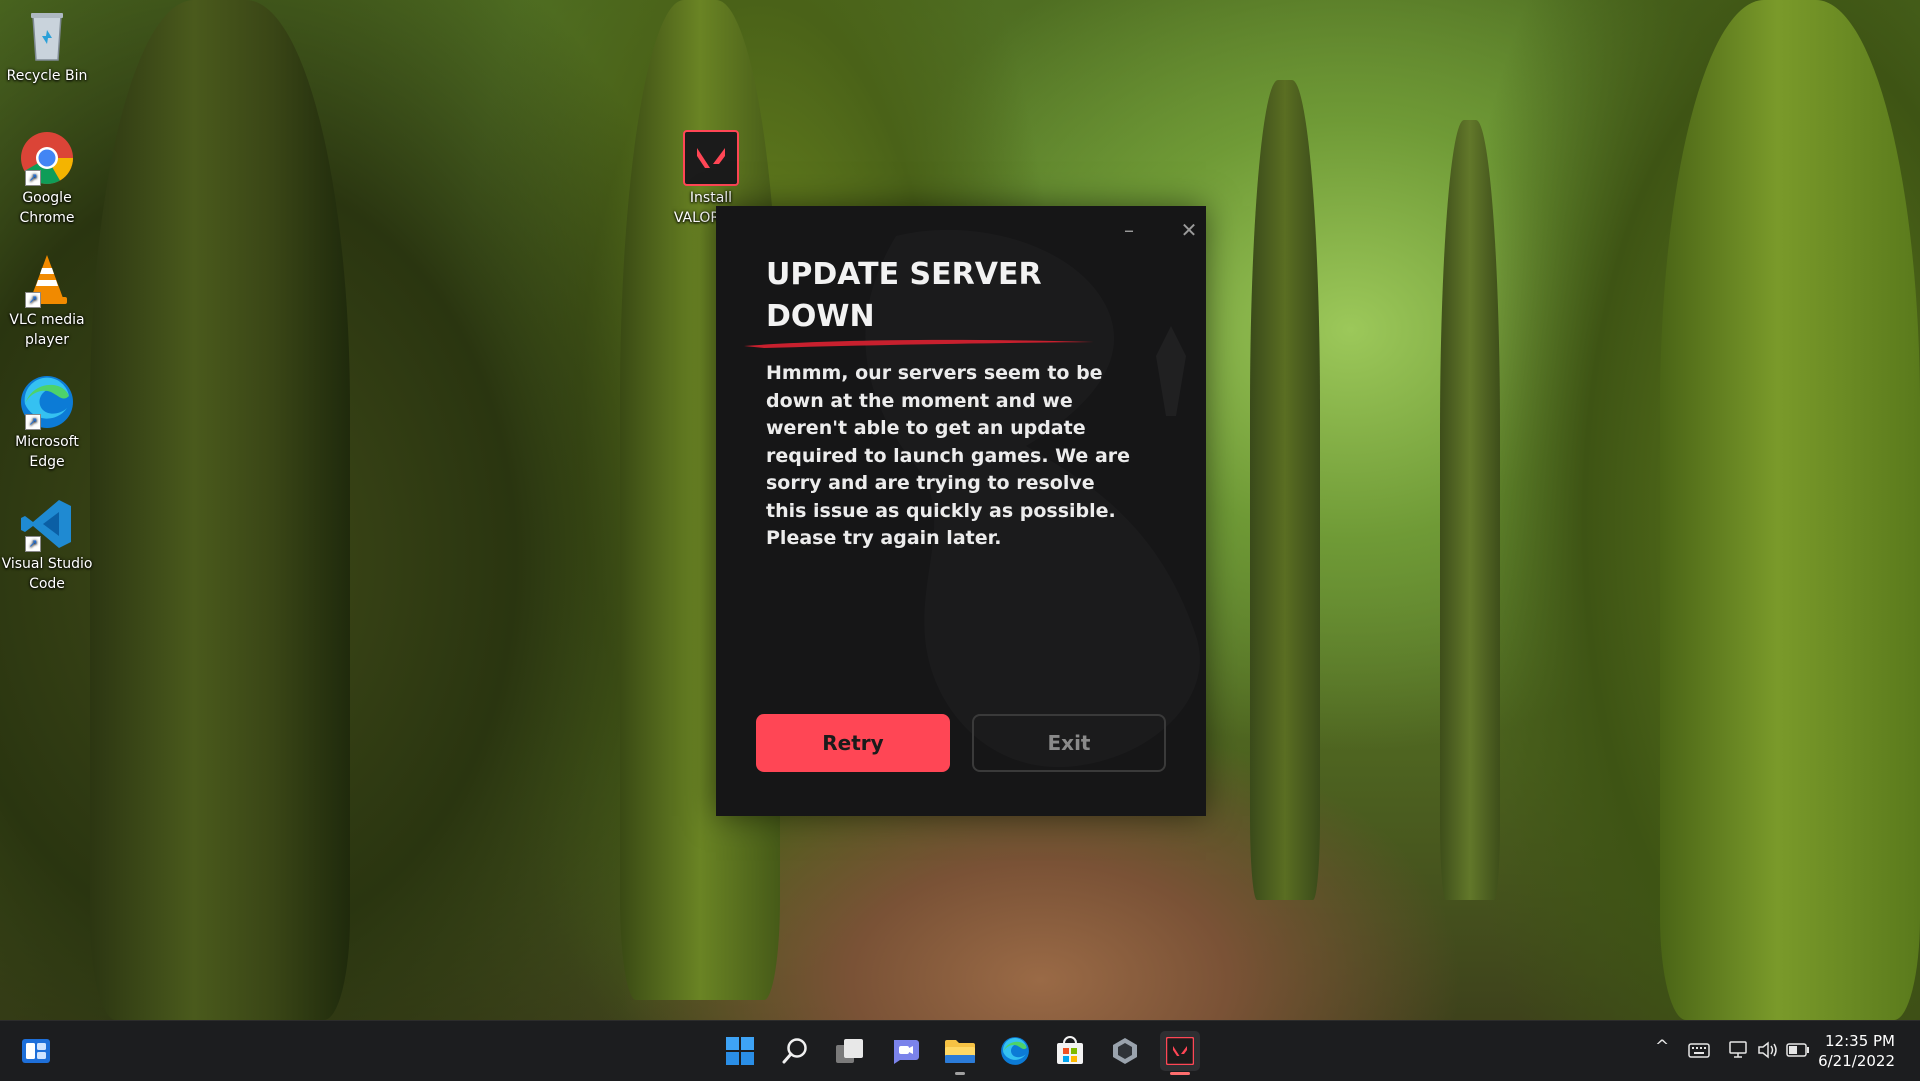  I want to click on recycle-bin-icon, so click(47, 36).